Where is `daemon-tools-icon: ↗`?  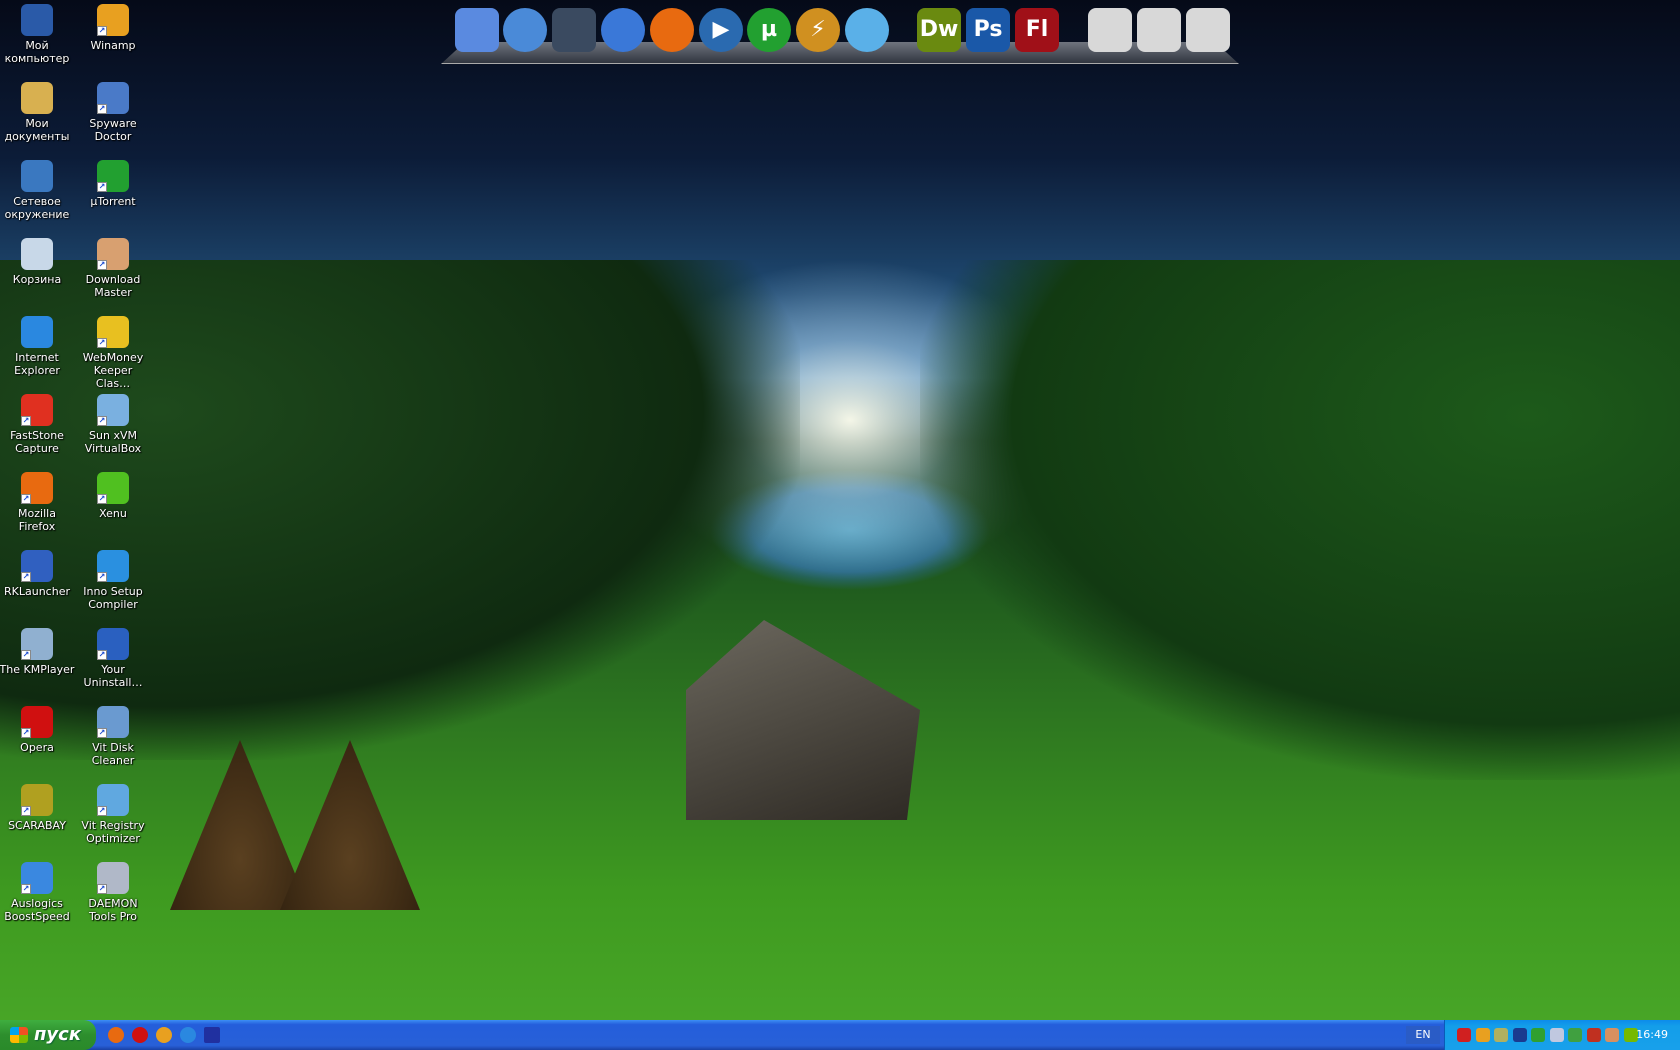
daemon-tools-icon: ↗ is located at coordinates (113, 878).